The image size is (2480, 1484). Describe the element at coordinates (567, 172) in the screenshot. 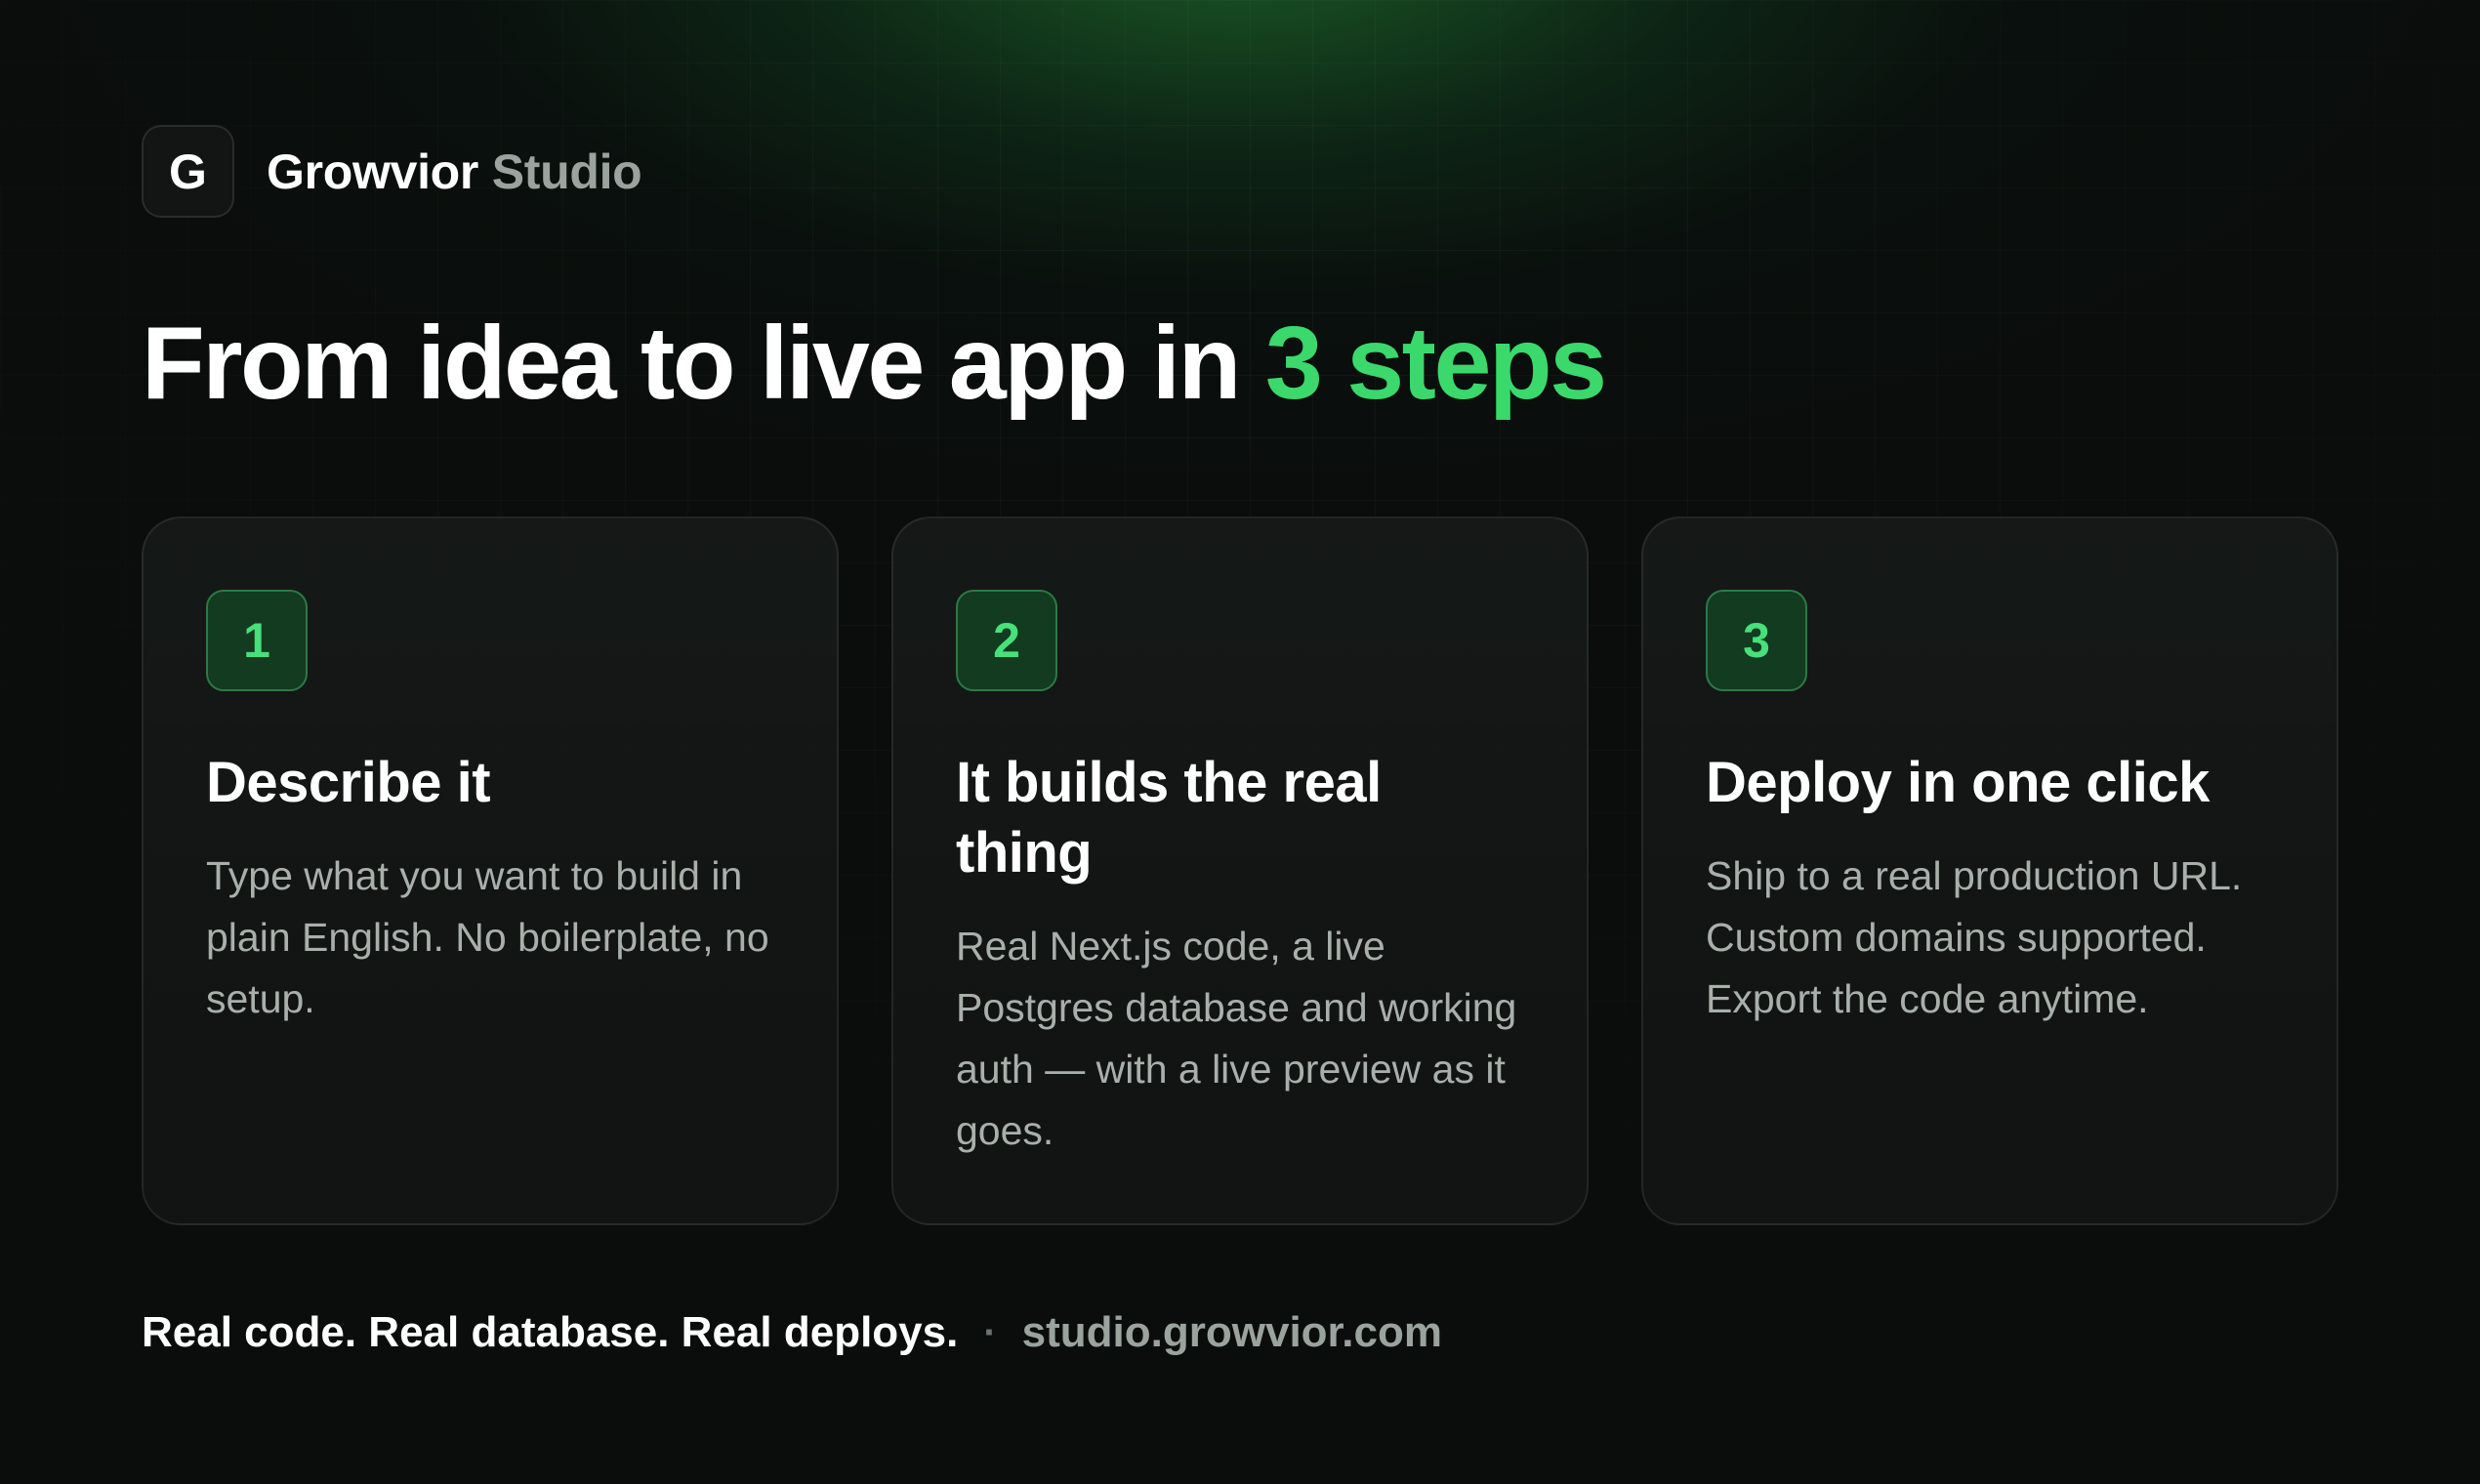

I see `brand-name-suffix: Studio` at that location.